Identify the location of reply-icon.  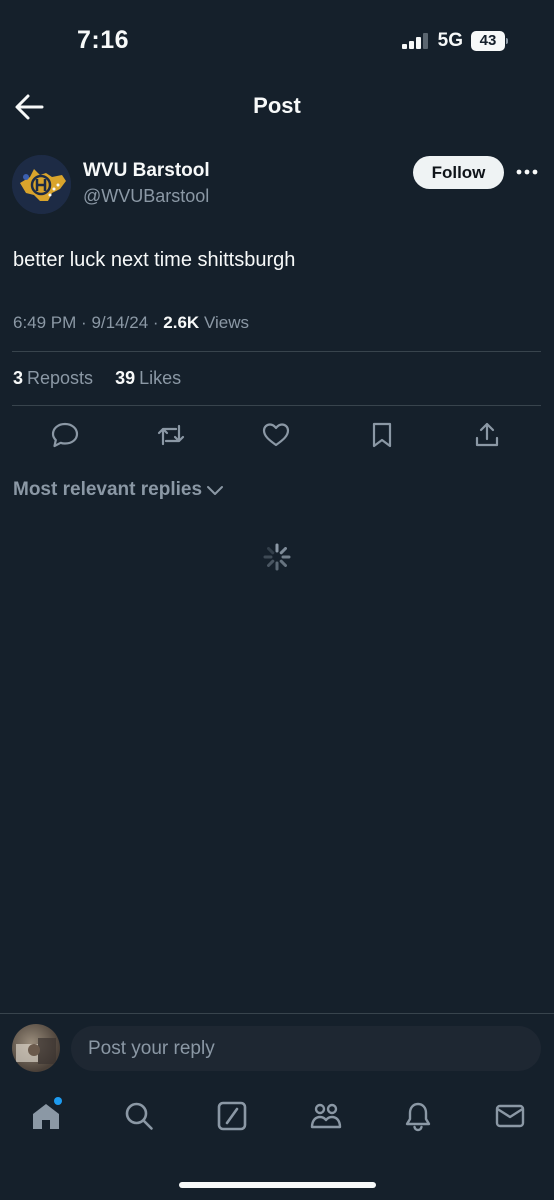
(65, 435).